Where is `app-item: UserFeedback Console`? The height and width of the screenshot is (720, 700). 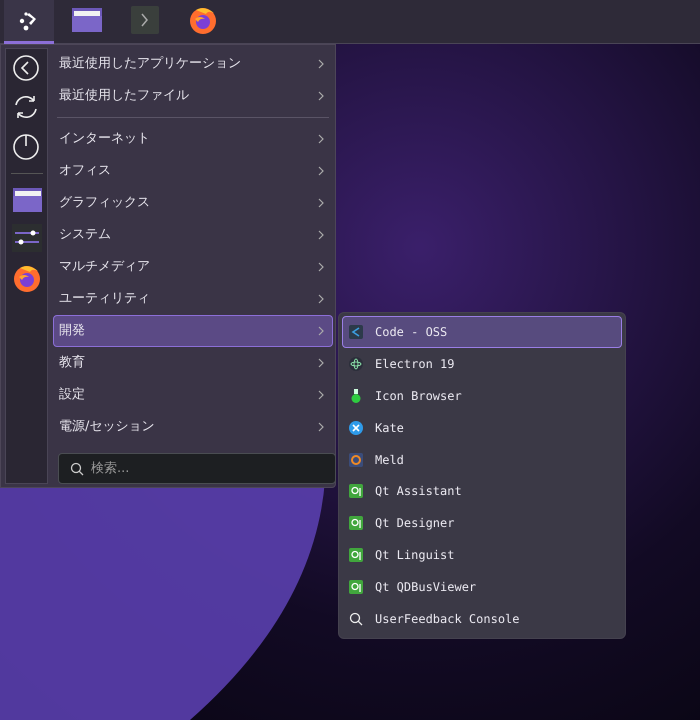
app-item: UserFeedback Console is located at coordinates (482, 619).